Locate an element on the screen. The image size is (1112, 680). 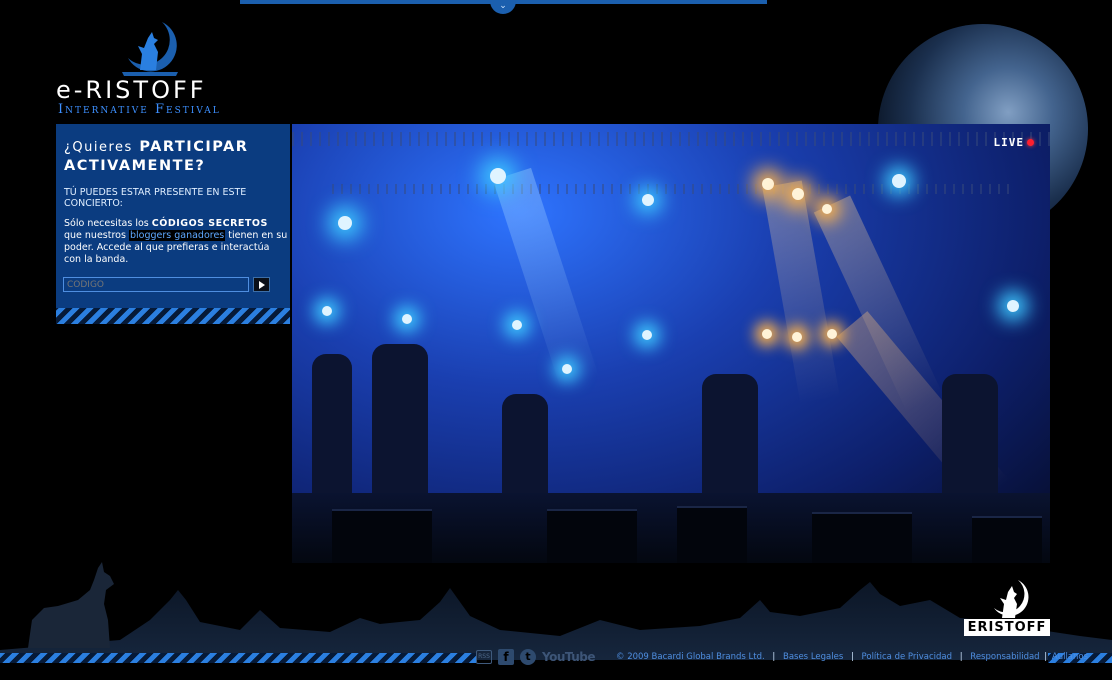
footer-stripes is located at coordinates (238, 658).